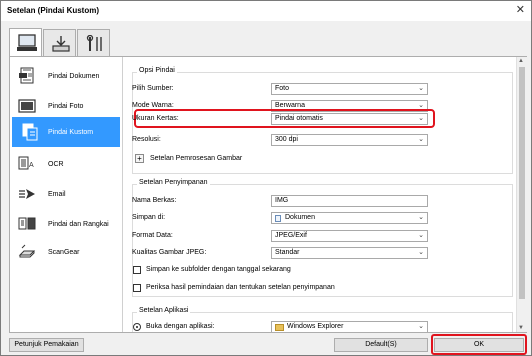 The width and height of the screenshot is (532, 356). I want to click on data-format-value: JPEG/Exif, so click(291, 235).